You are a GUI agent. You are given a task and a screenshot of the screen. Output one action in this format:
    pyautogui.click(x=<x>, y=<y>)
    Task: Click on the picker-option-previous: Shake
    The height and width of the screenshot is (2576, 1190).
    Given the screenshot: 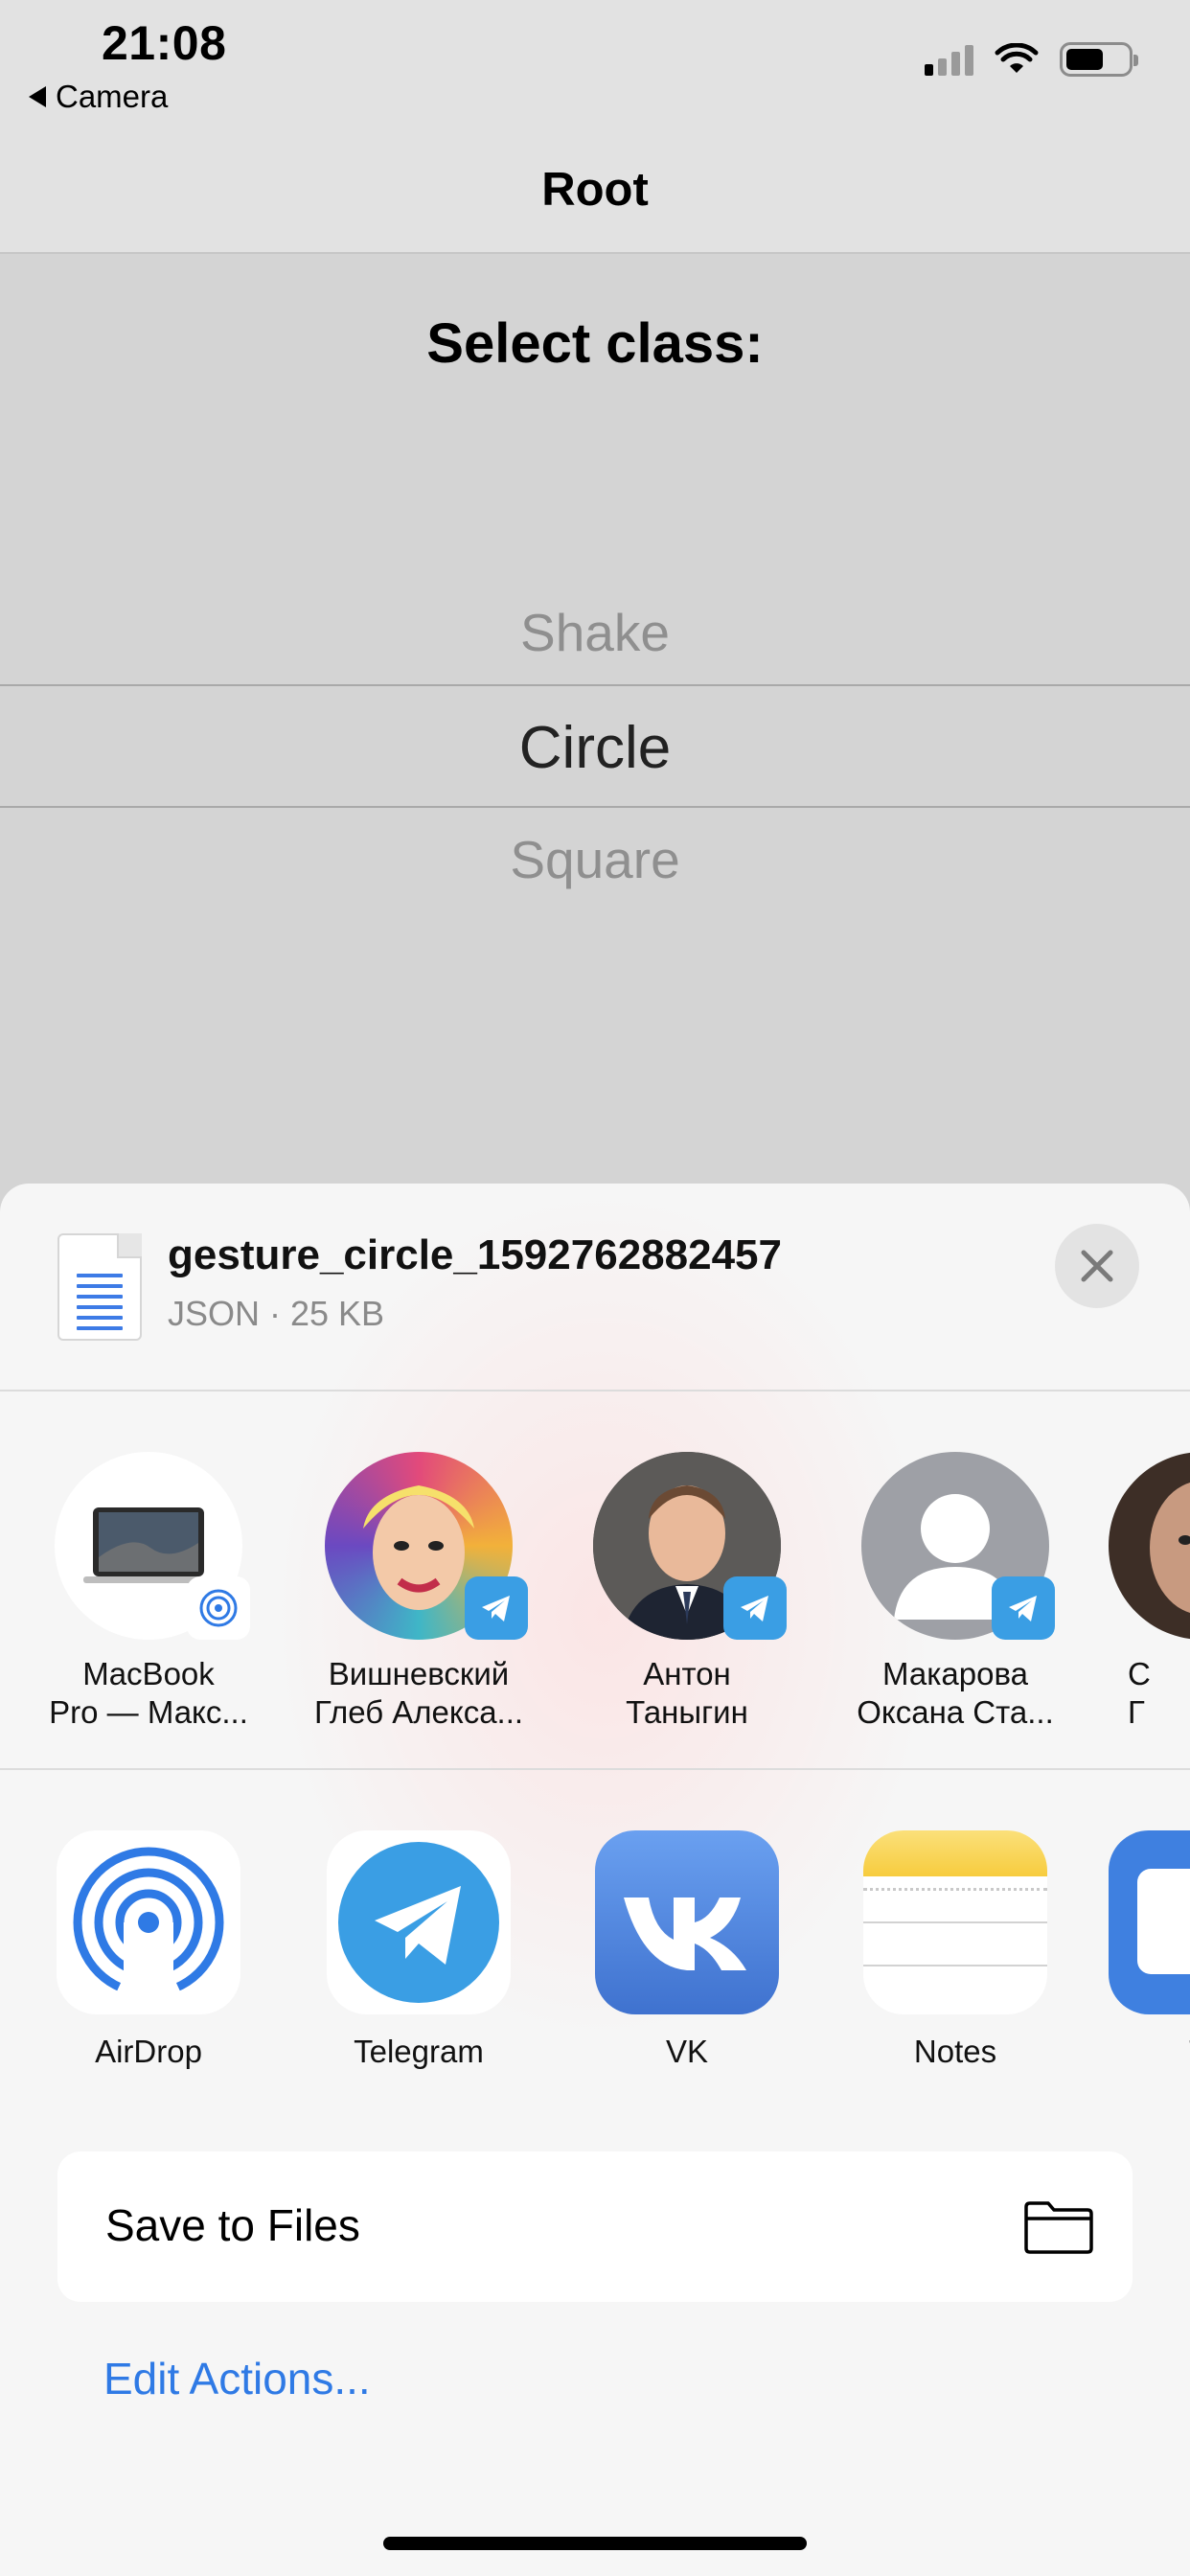 What is the action you would take?
    pyautogui.click(x=595, y=632)
    